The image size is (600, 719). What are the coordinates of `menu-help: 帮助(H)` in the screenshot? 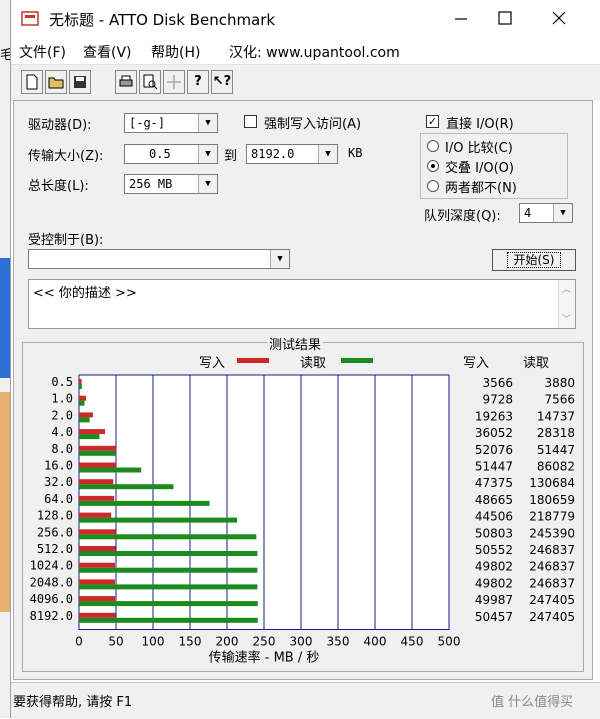 It's located at (175, 52).